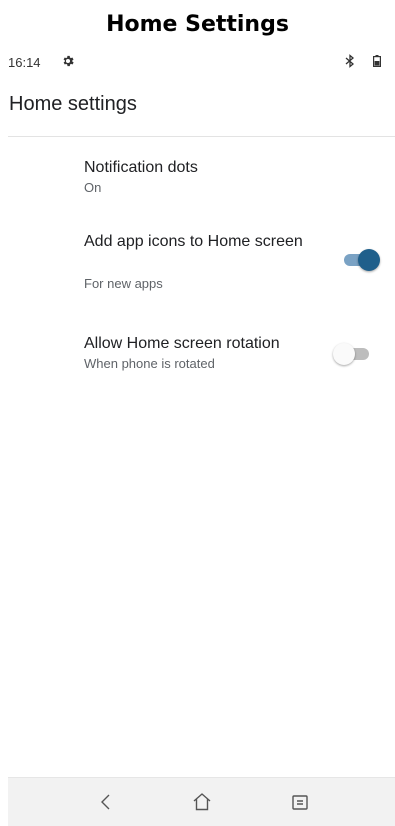 Image resolution: width=395 pixels, height=826 pixels. I want to click on gear-icon, so click(68, 61).